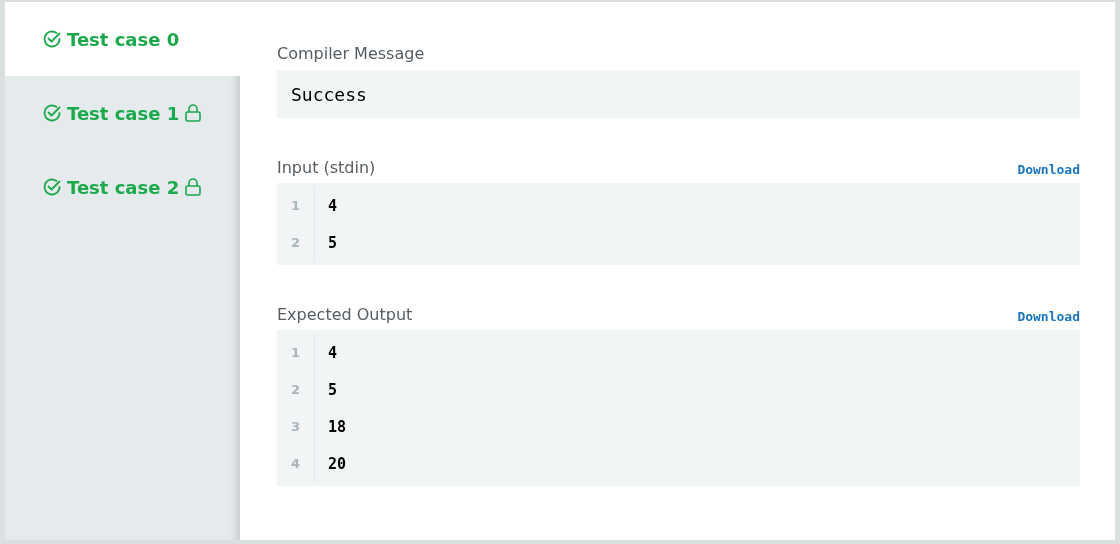  I want to click on code-line: 20, so click(337, 463).